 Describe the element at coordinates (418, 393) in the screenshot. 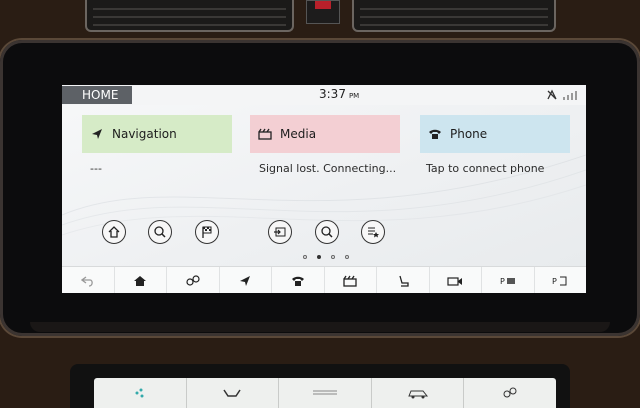

I see `vehicle-icon` at that location.